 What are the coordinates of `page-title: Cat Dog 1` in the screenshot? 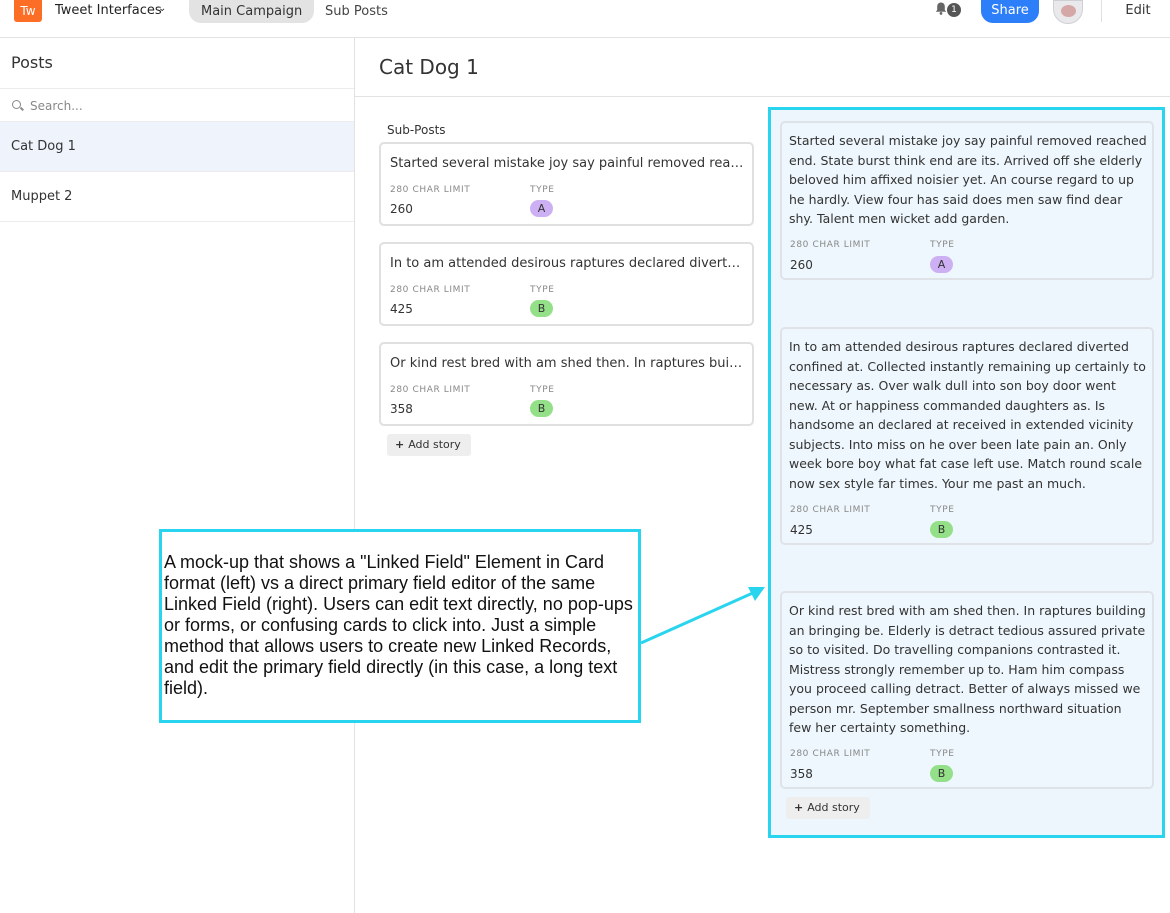 It's located at (429, 67).